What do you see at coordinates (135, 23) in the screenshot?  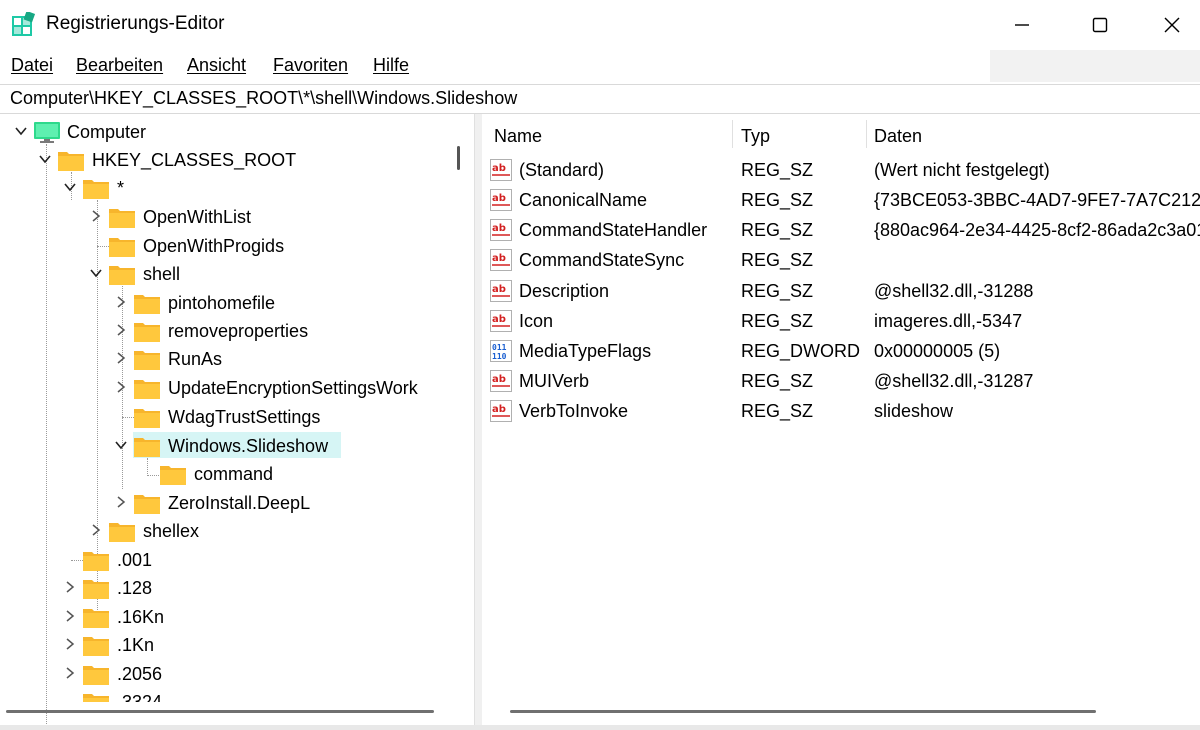 I see `window-title: Registrierungs-Editor` at bounding box center [135, 23].